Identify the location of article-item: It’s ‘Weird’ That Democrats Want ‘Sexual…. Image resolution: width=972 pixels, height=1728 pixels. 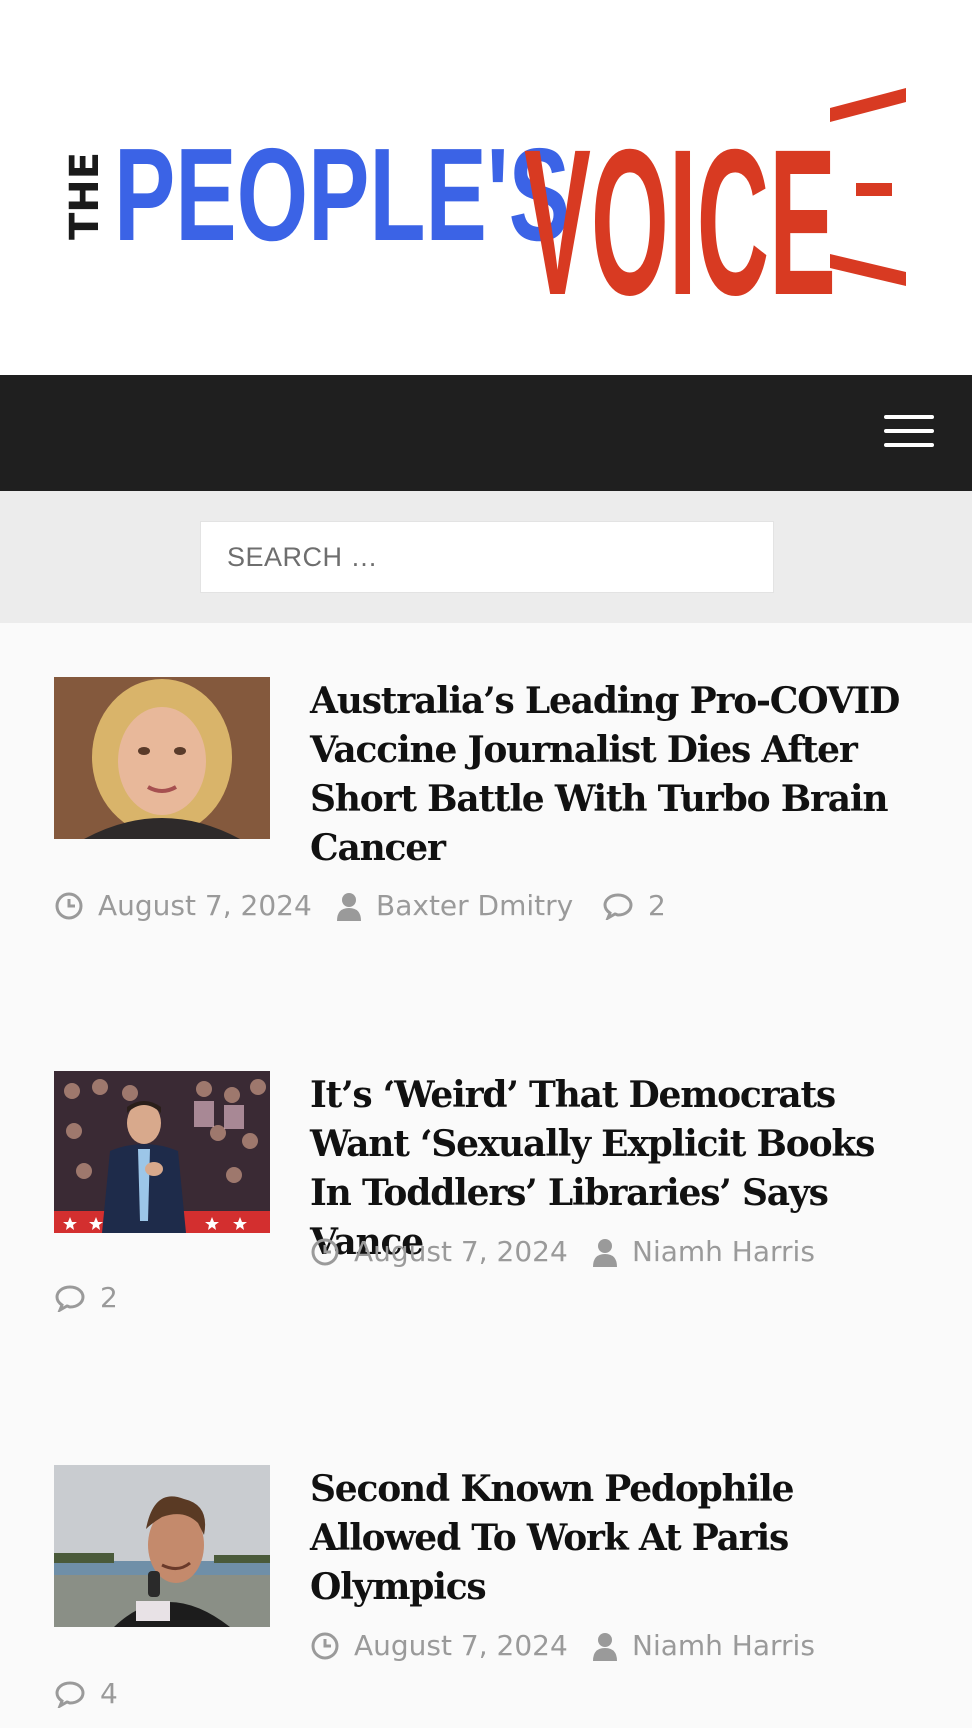
(489, 1201).